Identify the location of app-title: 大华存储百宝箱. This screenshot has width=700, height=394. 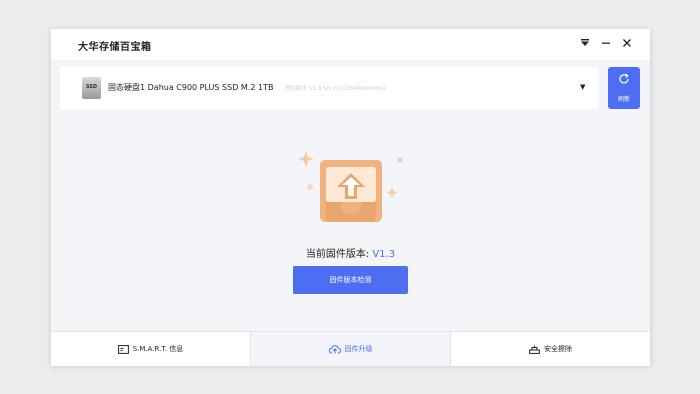
(115, 47).